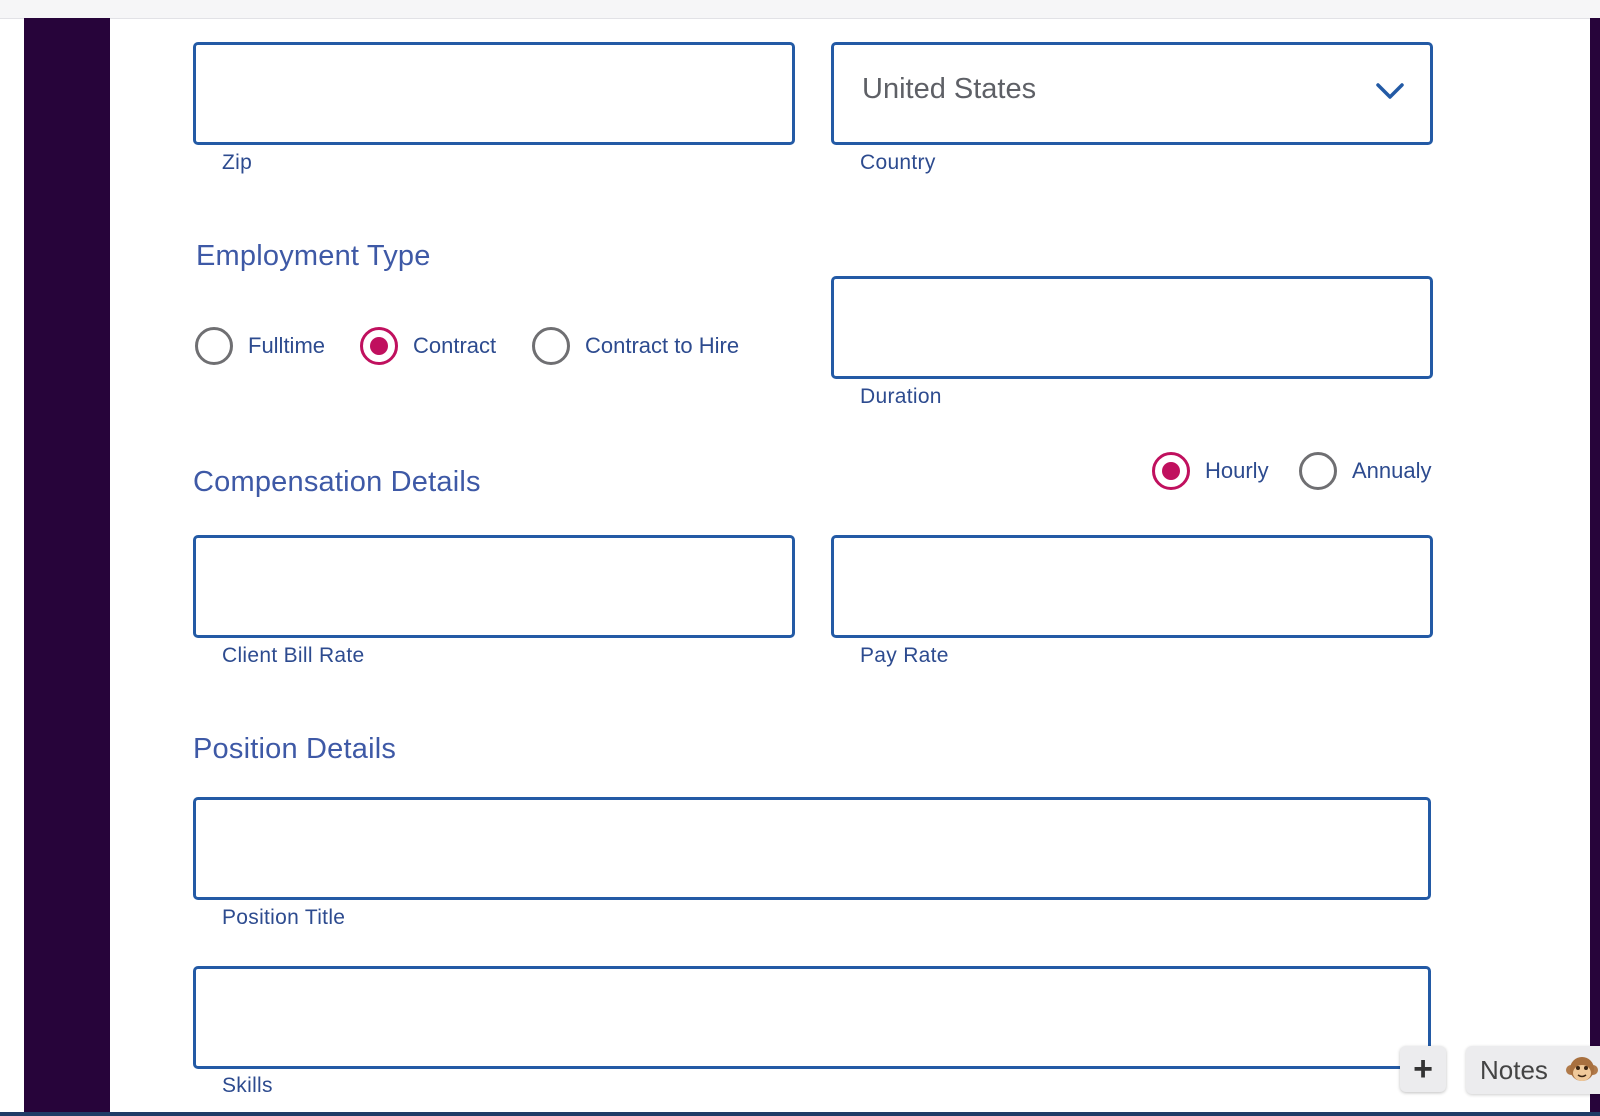  I want to click on position-title-label: Position Title, so click(284, 917).